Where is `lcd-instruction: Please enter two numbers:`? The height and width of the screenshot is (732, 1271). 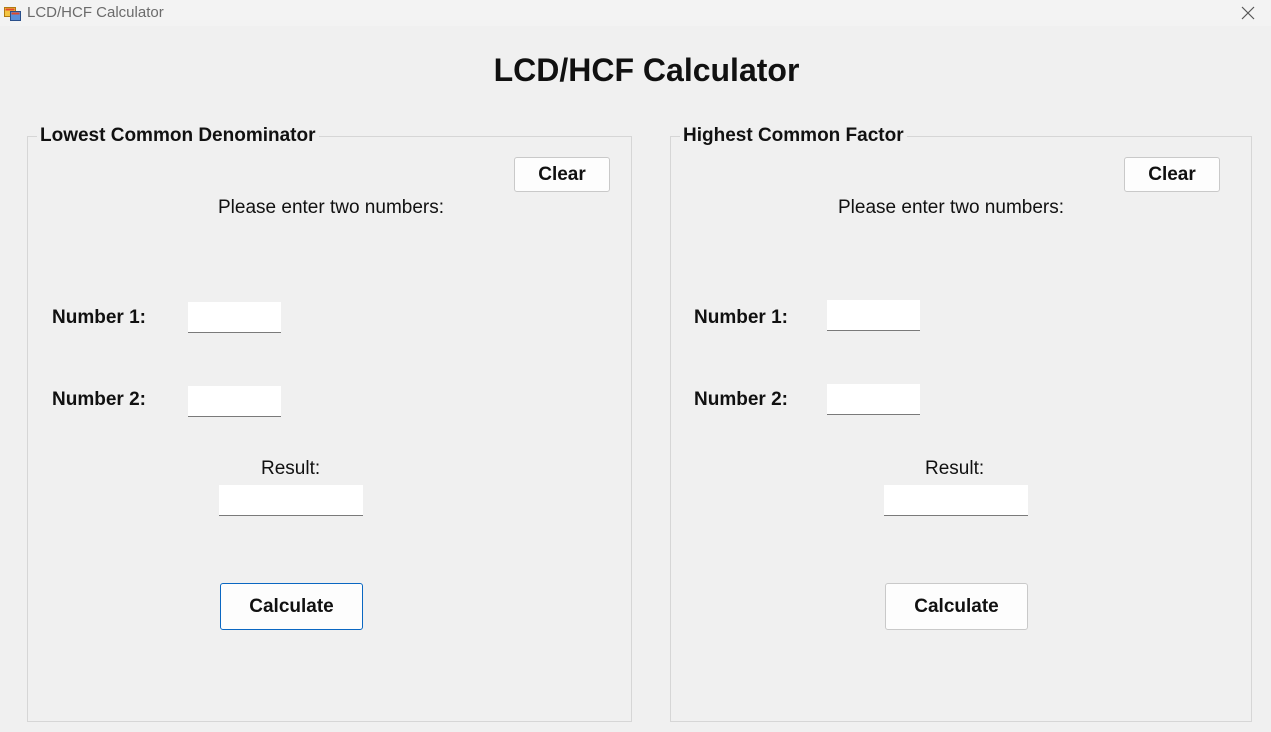 lcd-instruction: Please enter two numbers: is located at coordinates (331, 207).